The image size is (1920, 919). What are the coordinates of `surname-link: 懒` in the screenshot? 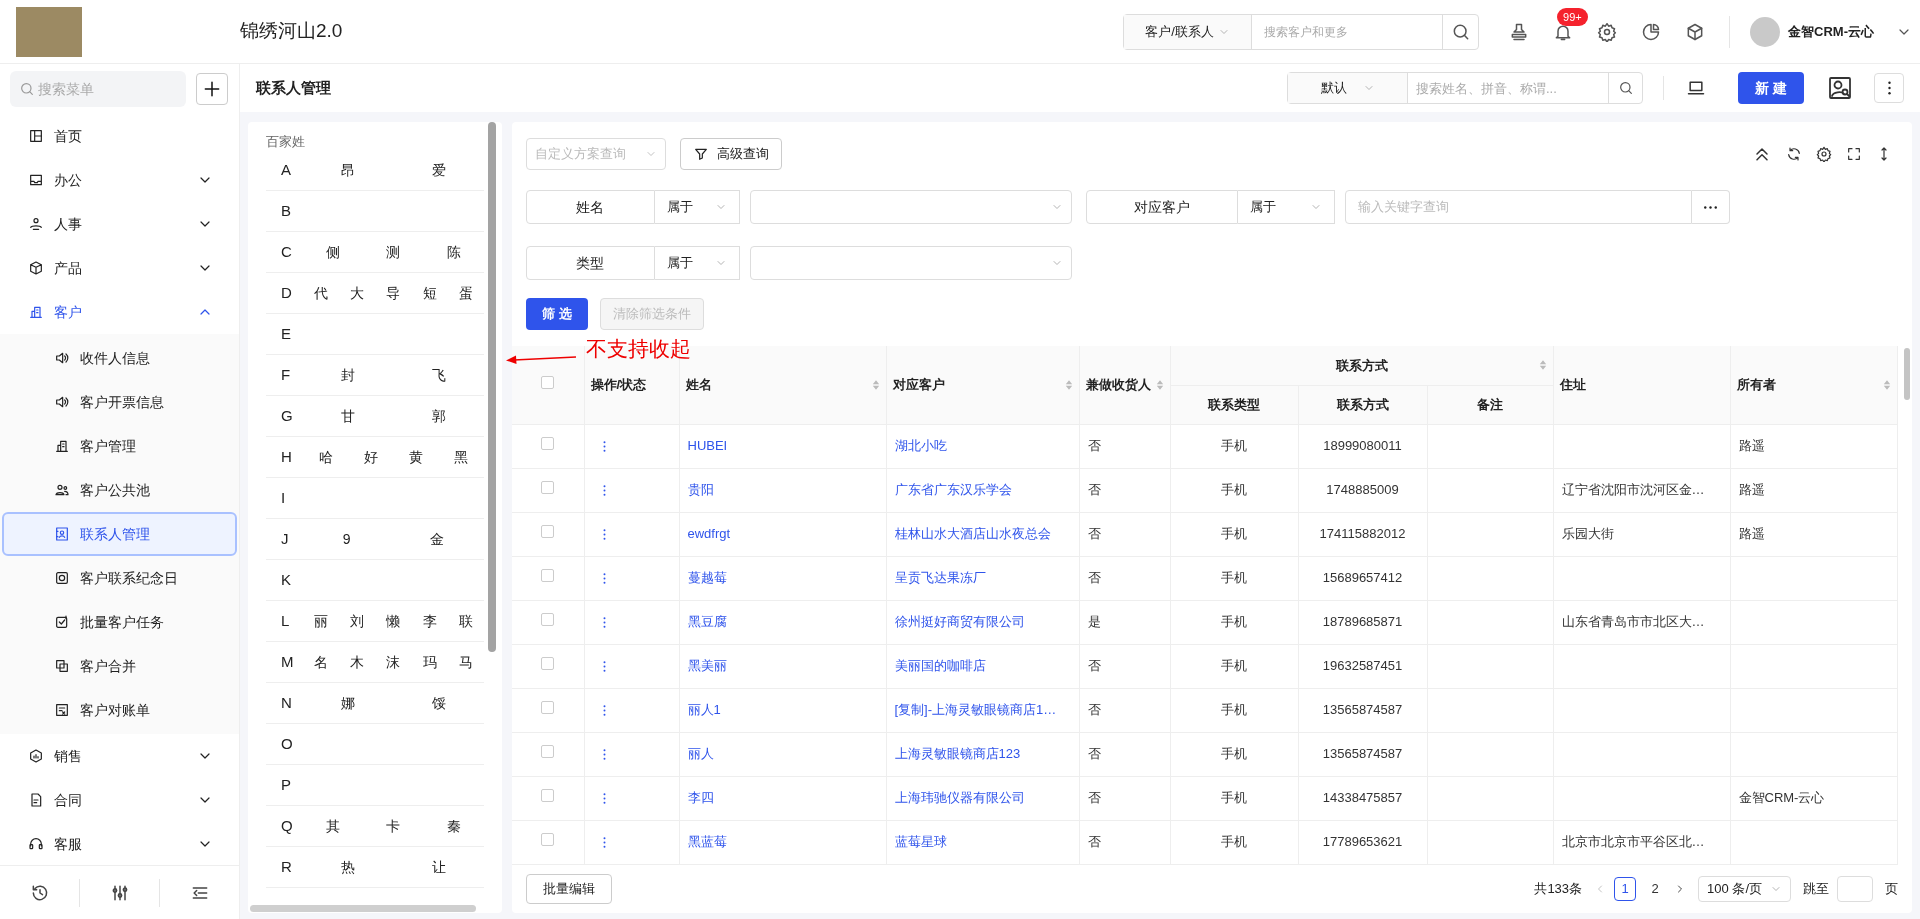 It's located at (393, 621).